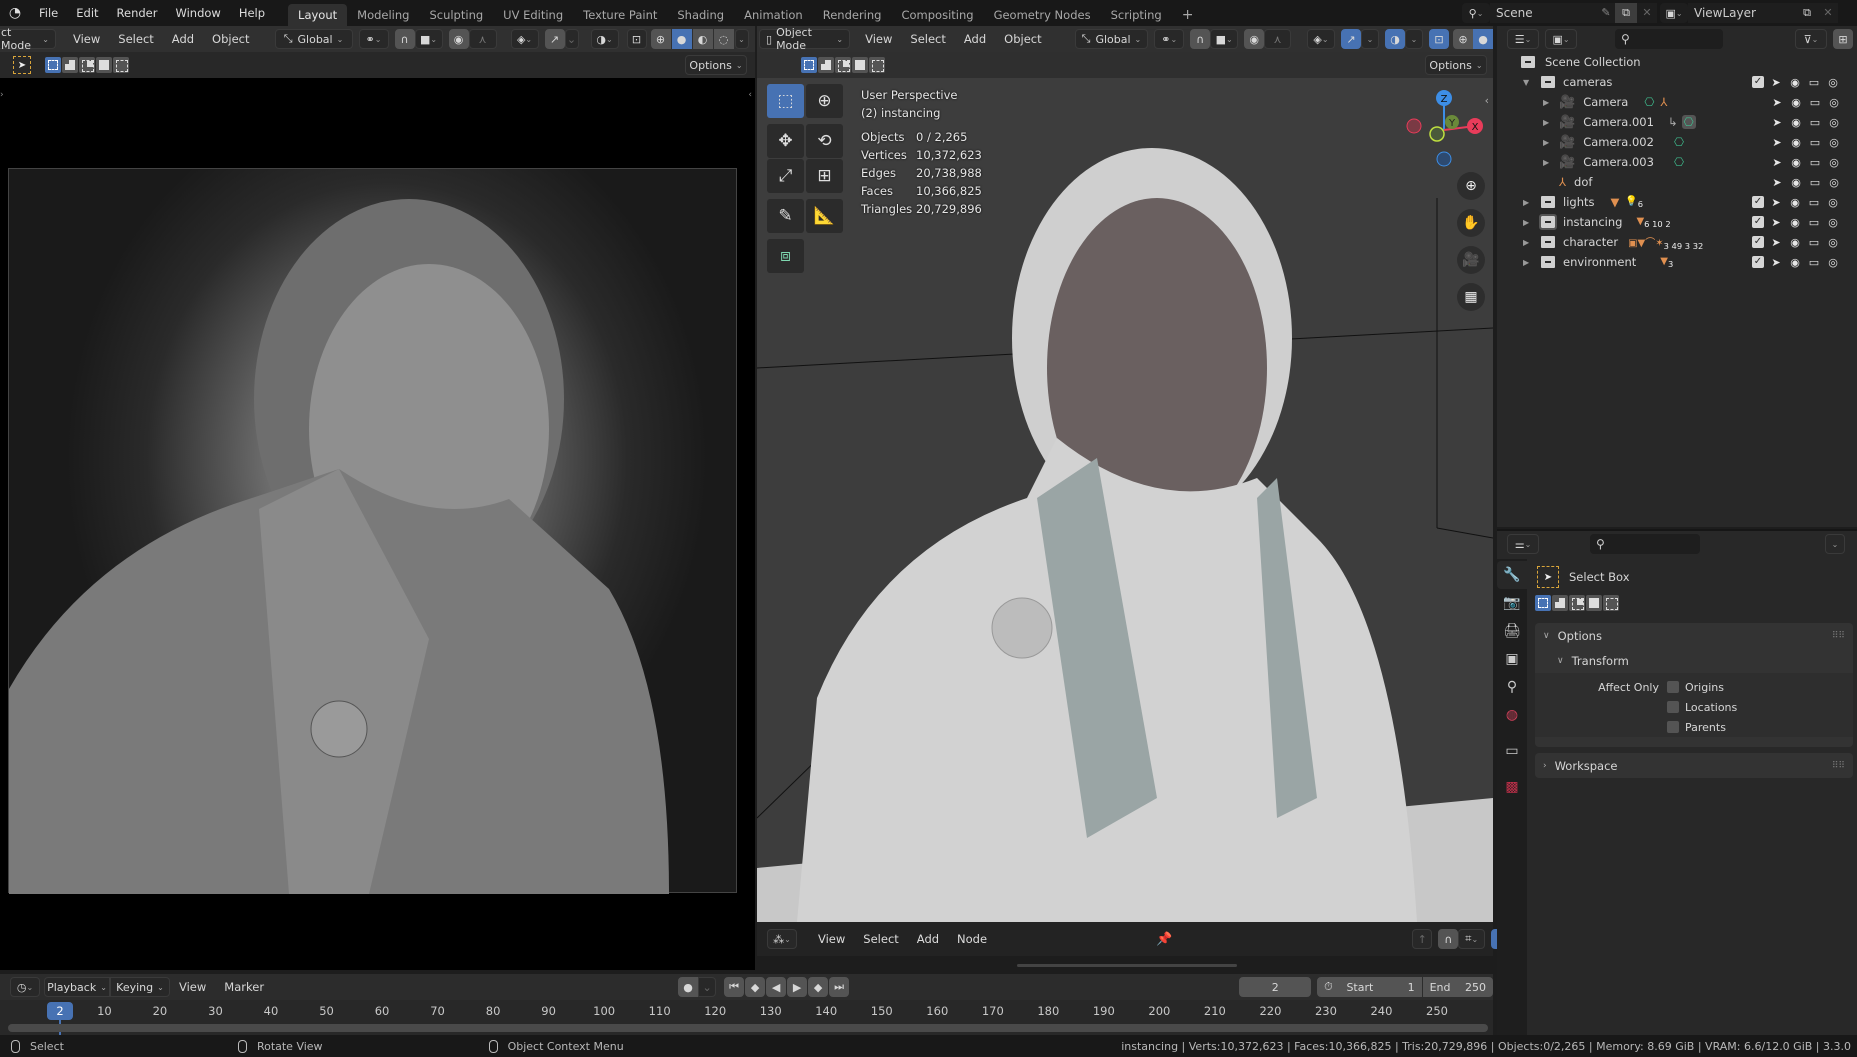 The image size is (1857, 1057). What do you see at coordinates (318, 15) in the screenshot?
I see `tab-layout: Layout` at bounding box center [318, 15].